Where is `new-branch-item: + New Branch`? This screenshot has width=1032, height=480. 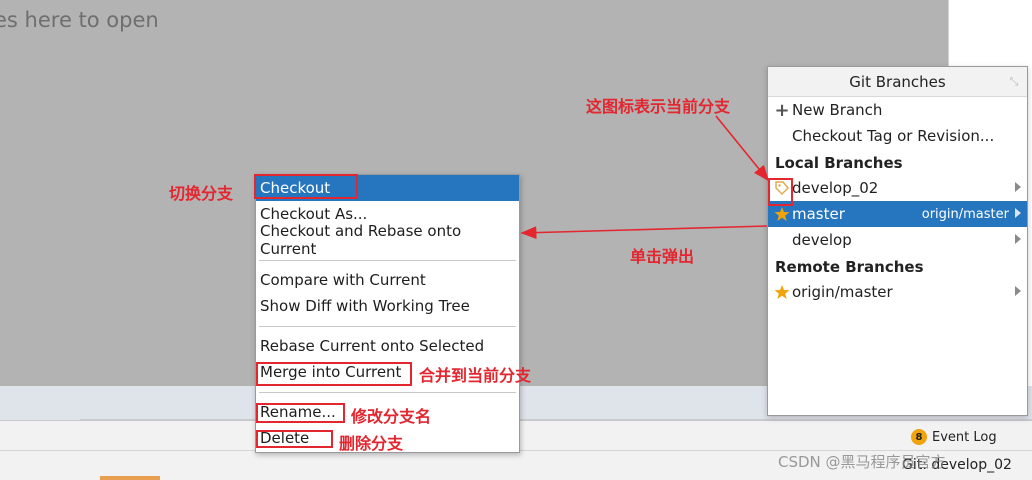
new-branch-item: + New Branch is located at coordinates (897, 110).